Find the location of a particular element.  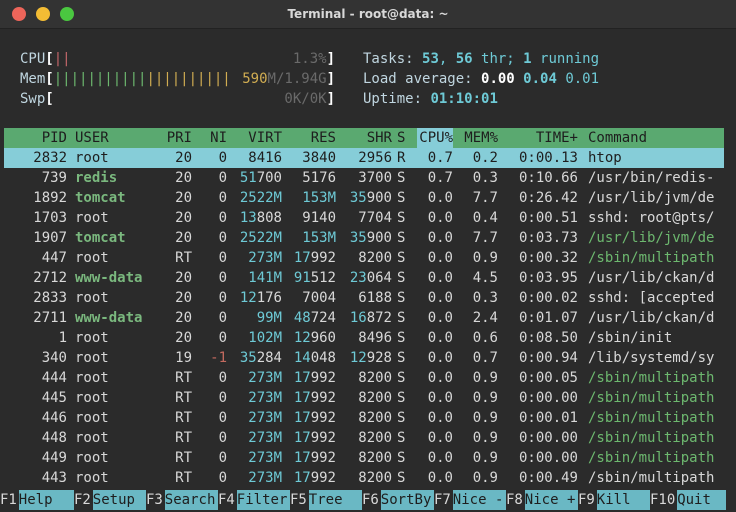

fkey-search-button: Search is located at coordinates (191, 500).